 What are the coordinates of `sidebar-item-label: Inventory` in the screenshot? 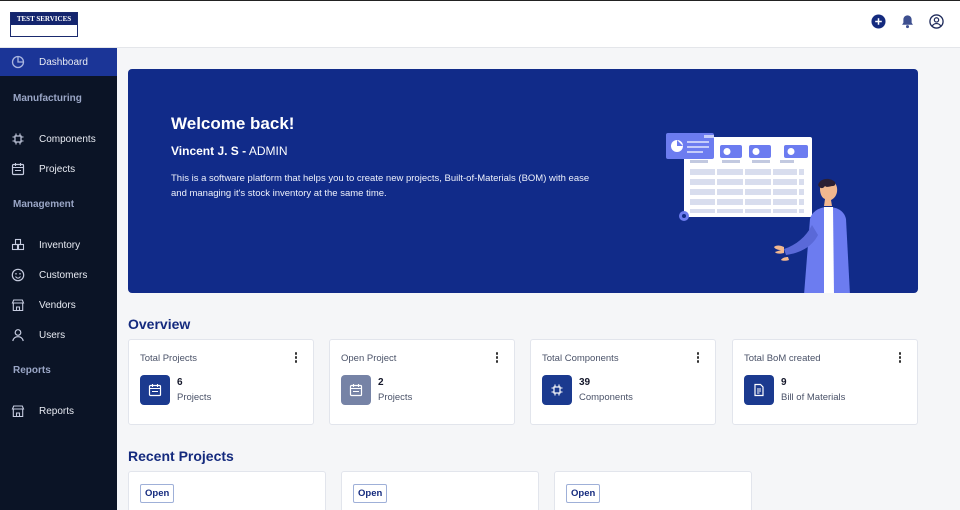 It's located at (60, 245).